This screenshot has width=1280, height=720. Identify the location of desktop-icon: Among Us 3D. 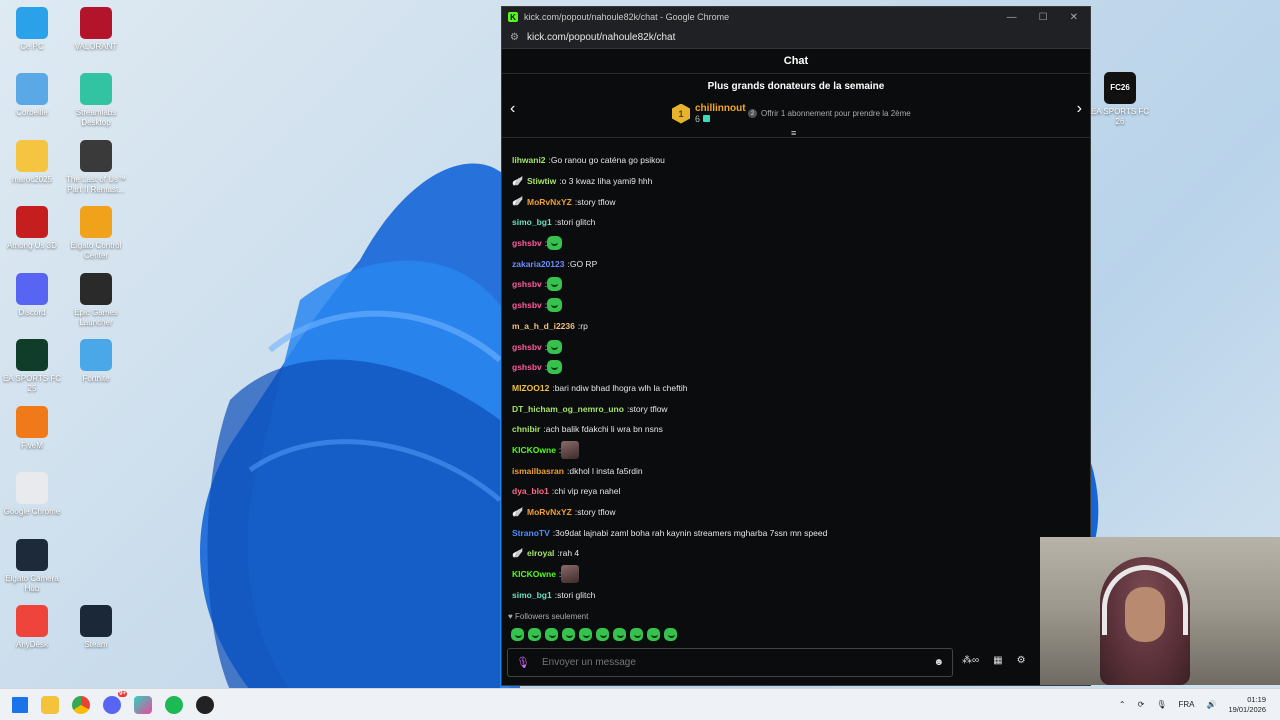
(32, 228).